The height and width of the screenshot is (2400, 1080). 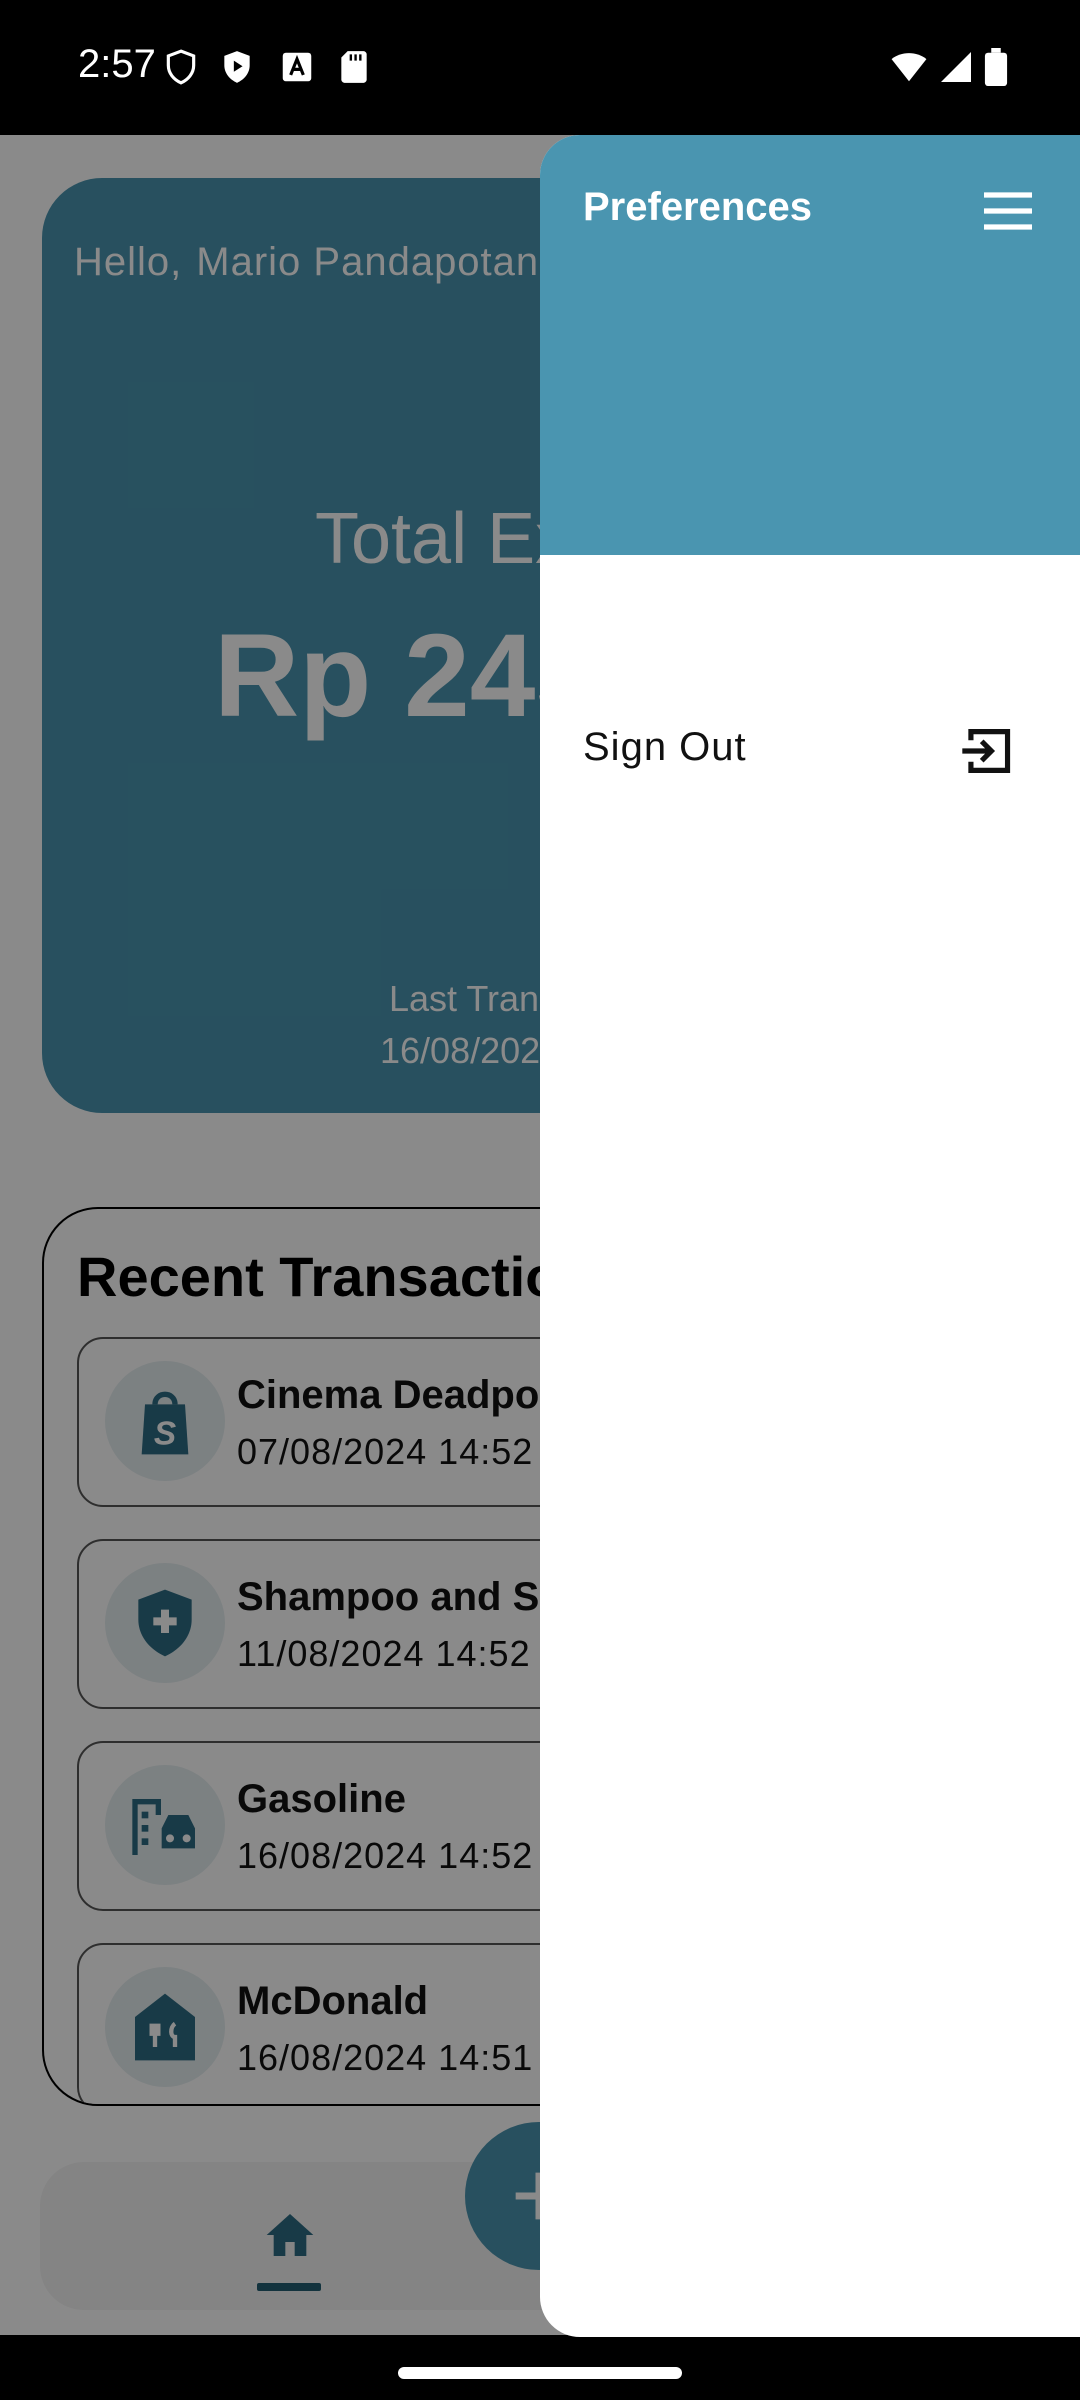 What do you see at coordinates (297, 67) in the screenshot?
I see `font-status-icon` at bounding box center [297, 67].